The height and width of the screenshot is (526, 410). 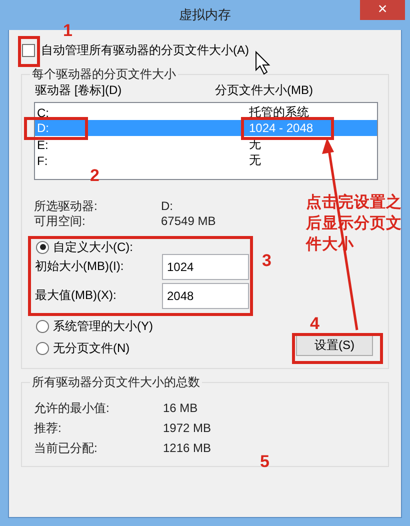 What do you see at coordinates (91, 348) in the screenshot?
I see `radio-label: 无分页文件(N)` at bounding box center [91, 348].